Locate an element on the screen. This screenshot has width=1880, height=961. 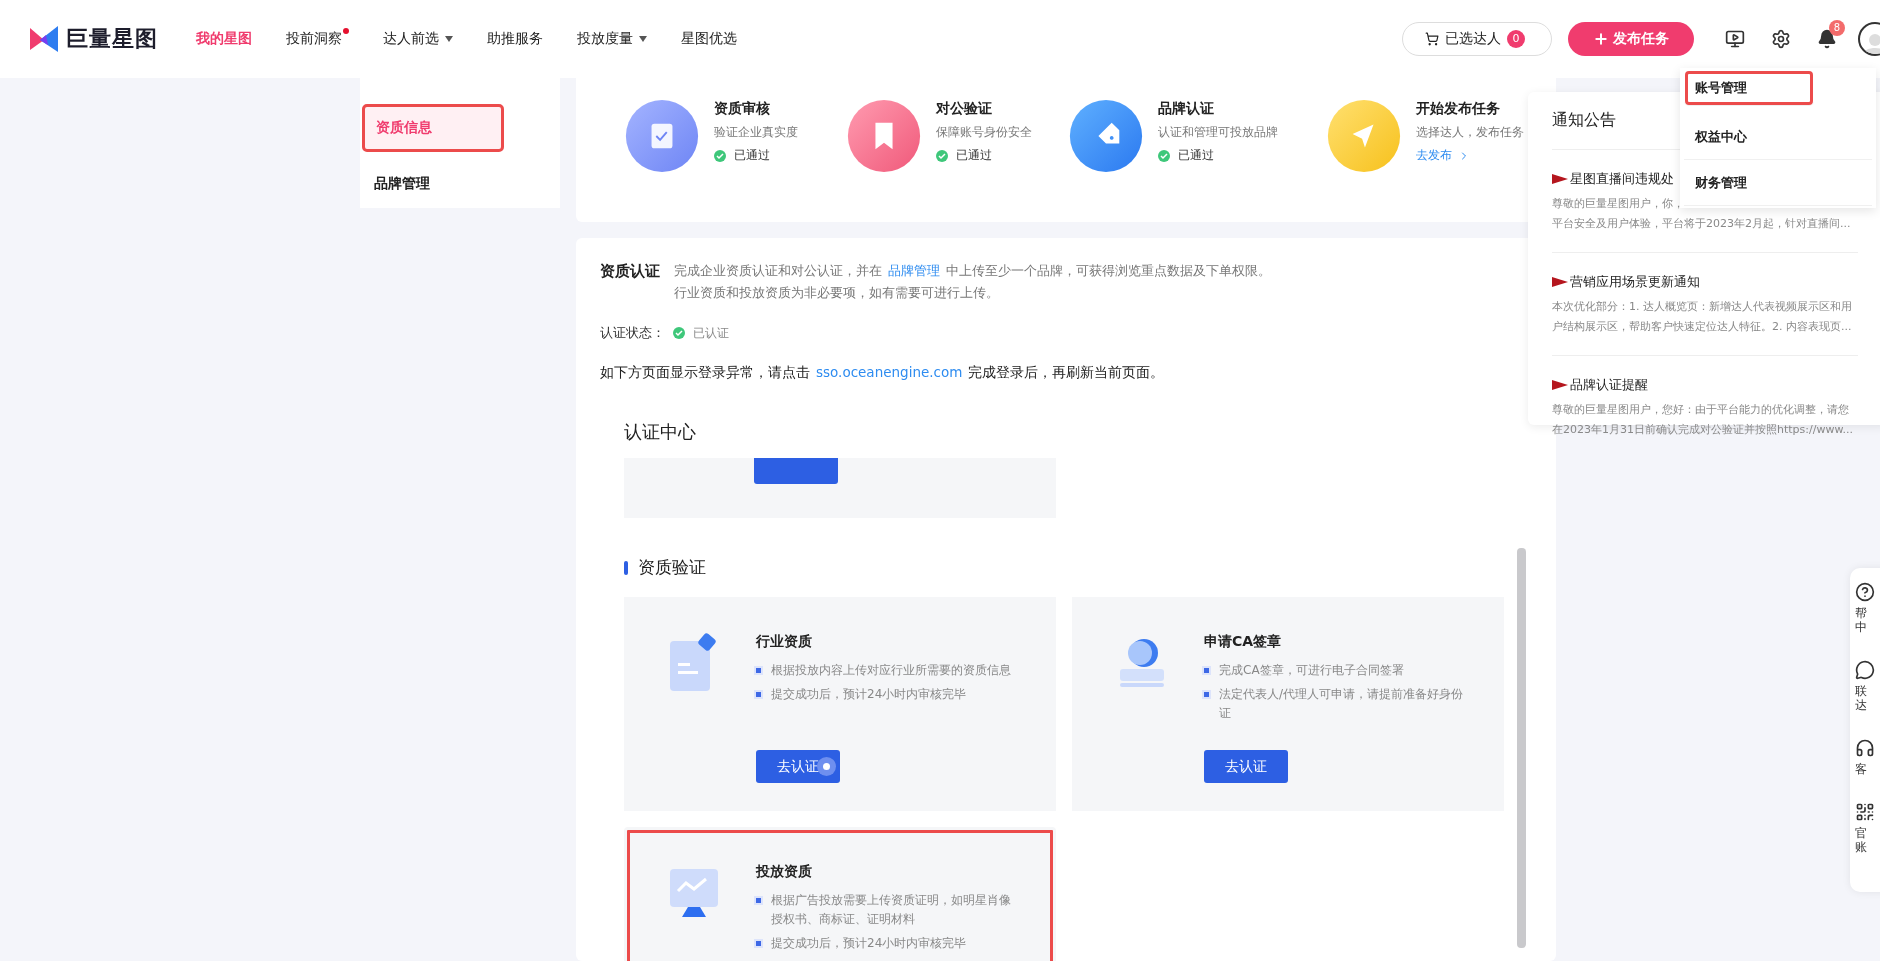
nav-item: 我的星图 is located at coordinates (224, 39).